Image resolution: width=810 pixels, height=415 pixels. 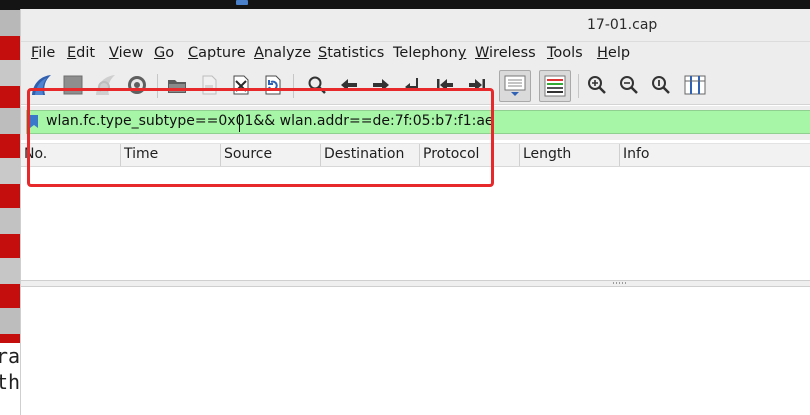 What do you see at coordinates (555, 86) in the screenshot?
I see `colorize-icon` at bounding box center [555, 86].